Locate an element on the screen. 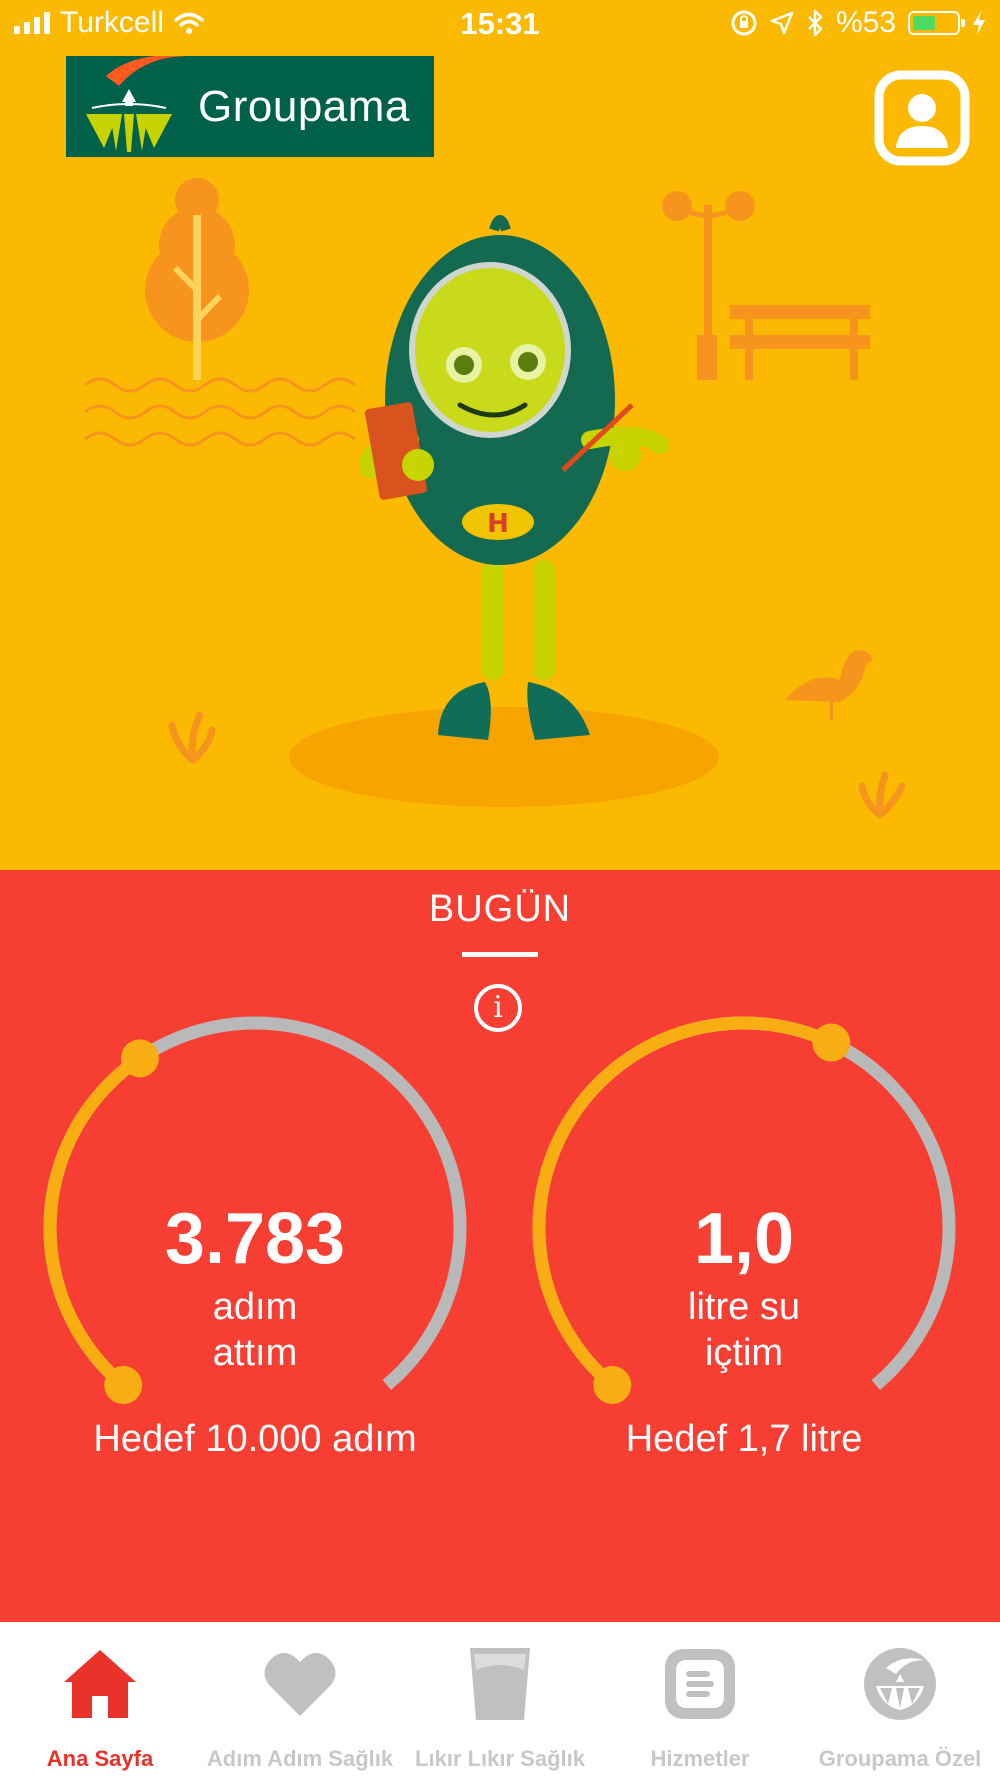  groupama-emblem-icon is located at coordinates (134, 104).